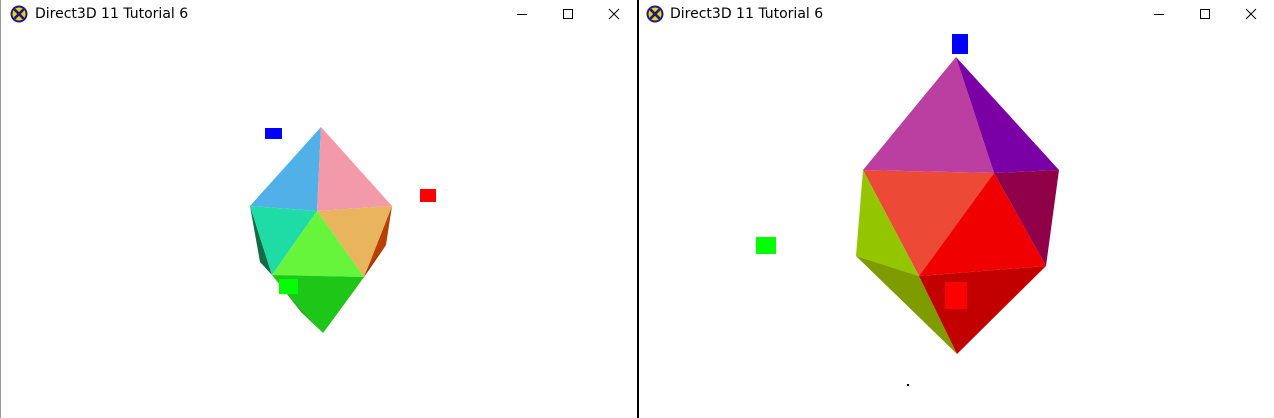 This screenshot has height=418, width=1274. What do you see at coordinates (343, 230) in the screenshot?
I see `render-viewport` at bounding box center [343, 230].